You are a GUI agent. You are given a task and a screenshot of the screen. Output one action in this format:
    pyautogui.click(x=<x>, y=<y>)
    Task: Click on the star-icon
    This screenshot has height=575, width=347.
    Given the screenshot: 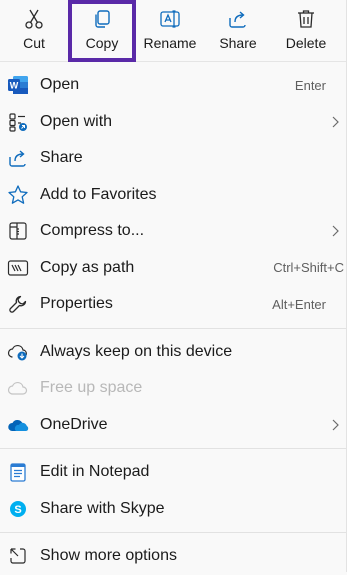 What is the action you would take?
    pyautogui.click(x=18, y=195)
    